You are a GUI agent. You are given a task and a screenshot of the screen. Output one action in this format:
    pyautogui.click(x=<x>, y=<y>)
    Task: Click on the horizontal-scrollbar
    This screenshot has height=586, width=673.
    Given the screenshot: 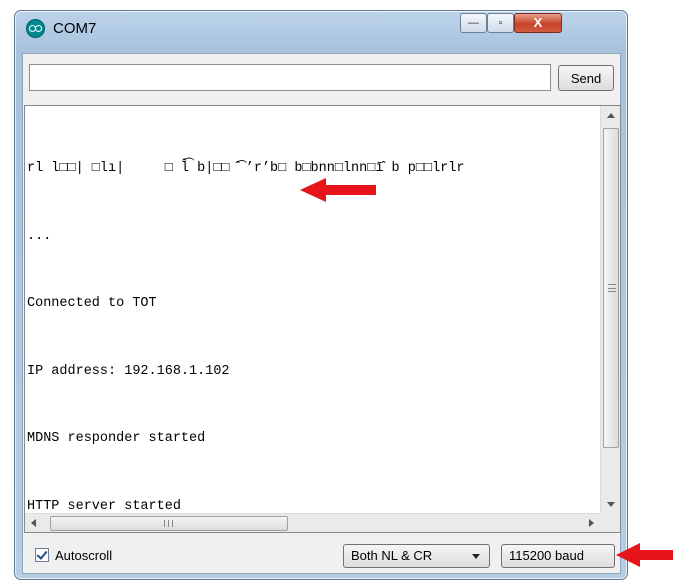 What is the action you would take?
    pyautogui.click(x=313, y=522)
    